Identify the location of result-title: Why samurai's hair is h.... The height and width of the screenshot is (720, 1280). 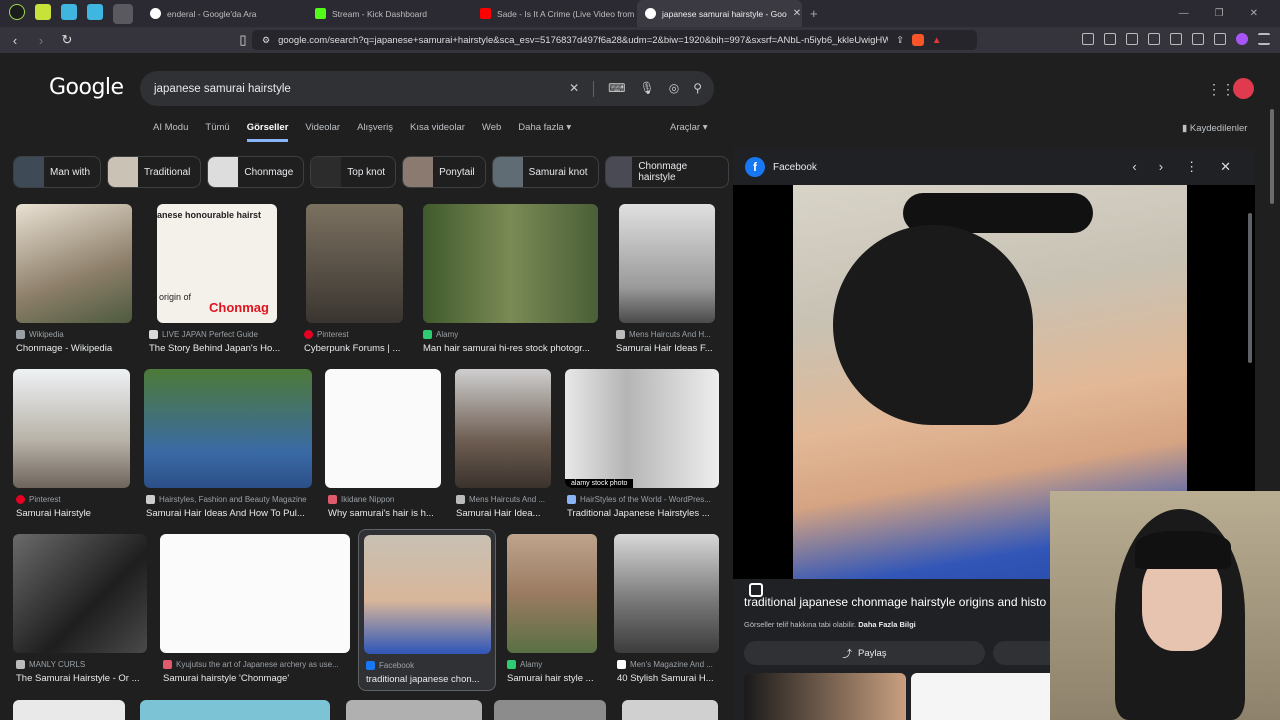
(381, 513).